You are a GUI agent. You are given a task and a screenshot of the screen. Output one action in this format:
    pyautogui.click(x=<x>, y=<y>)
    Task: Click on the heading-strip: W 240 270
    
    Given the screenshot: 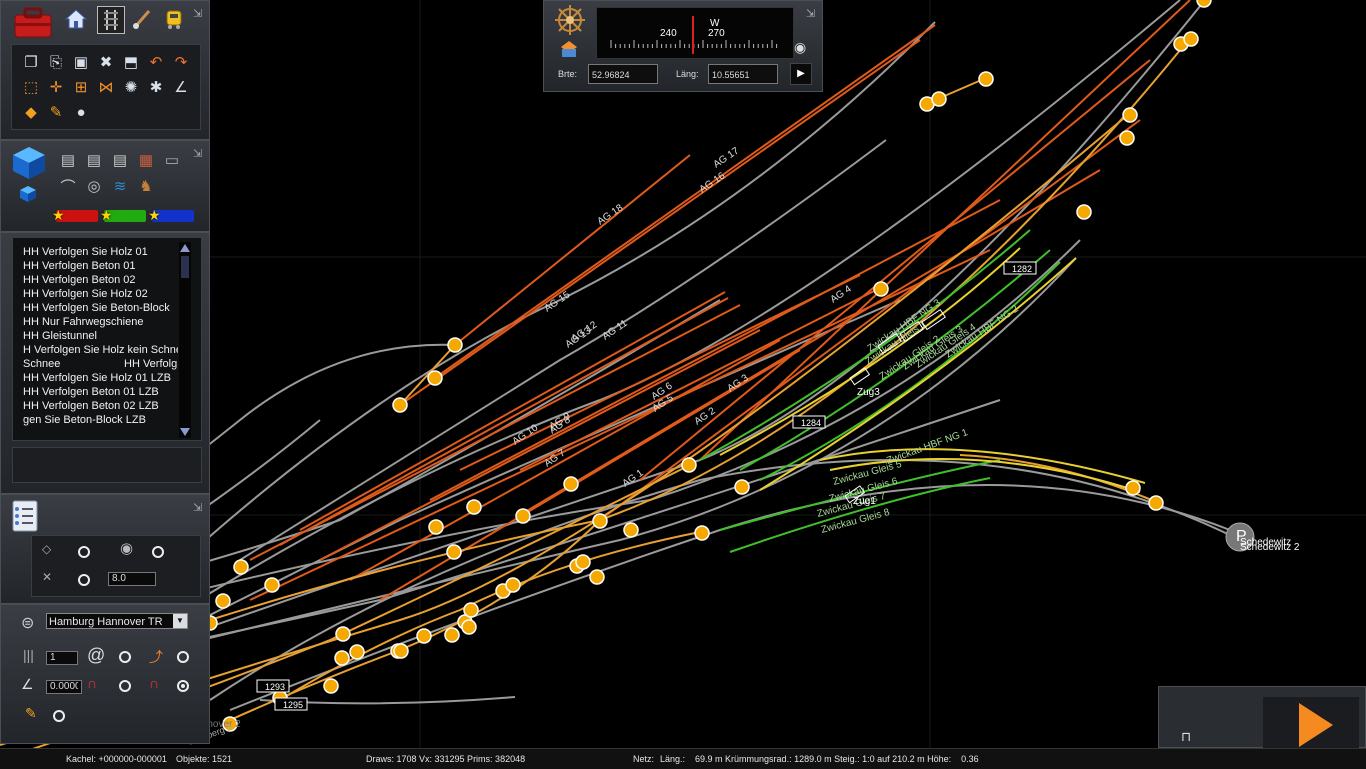 What is the action you would take?
    pyautogui.click(x=695, y=33)
    